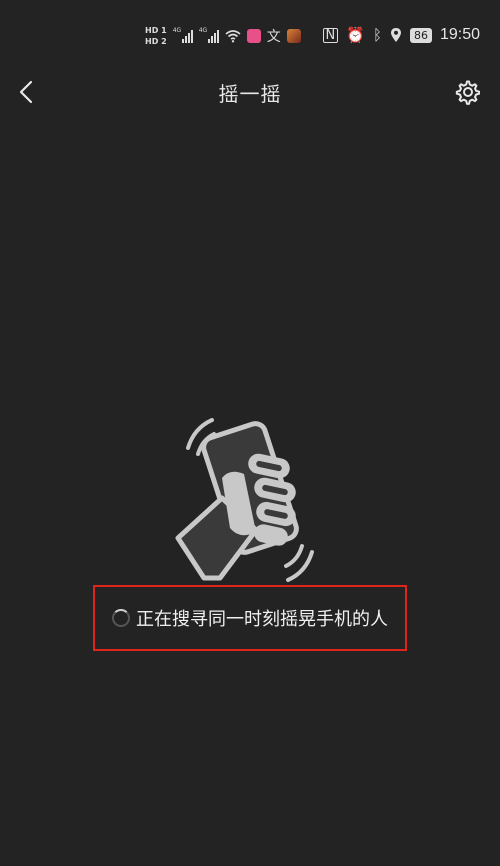  I want to click on searching-status: 正在搜寻同一时刻摇晃手机的人, so click(250, 618).